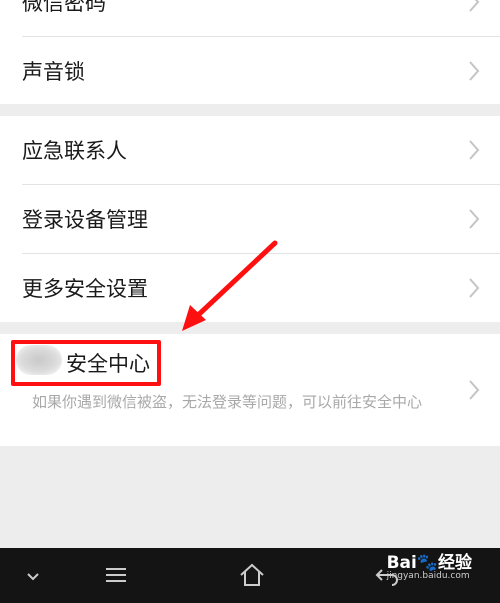 The height and width of the screenshot is (603, 500). Describe the element at coordinates (428, 576) in the screenshot. I see `watermark-url: jingyan.baidu.com` at that location.